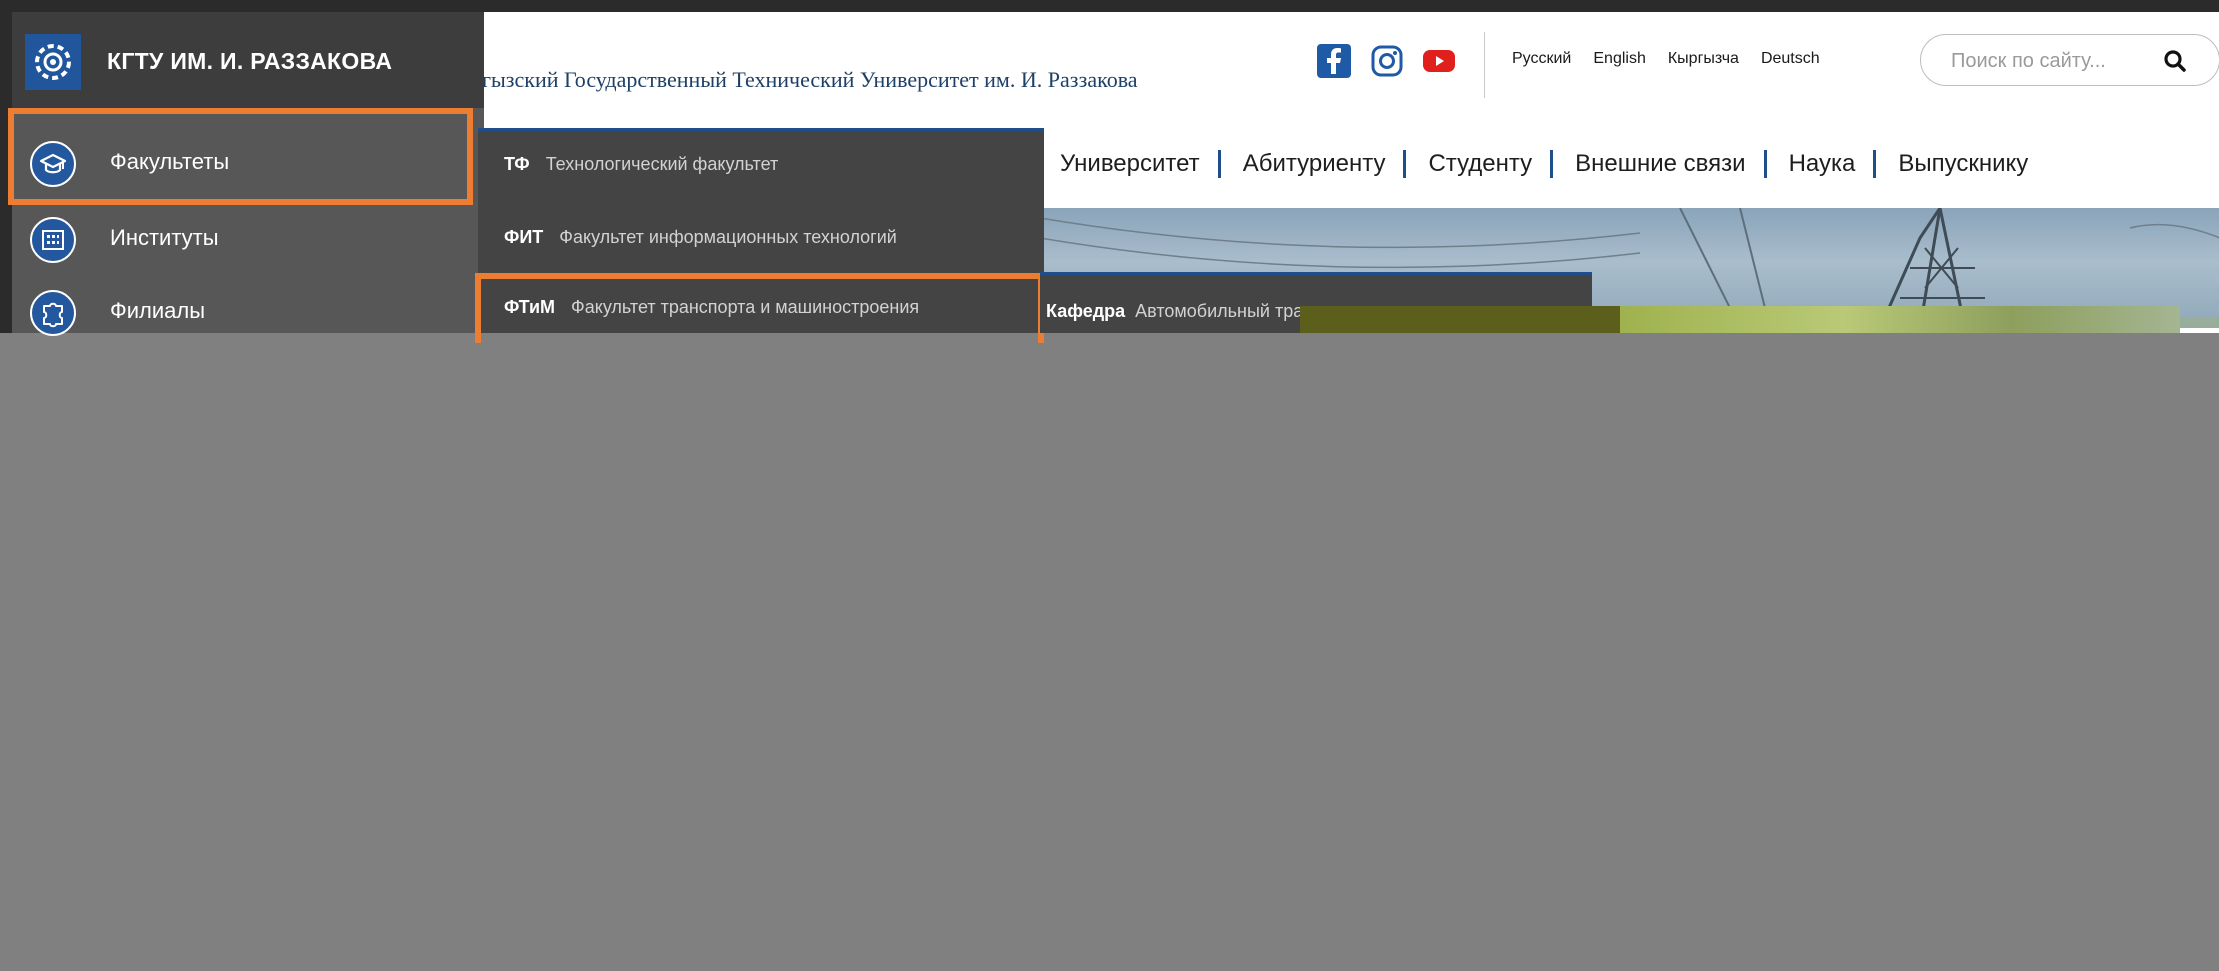 This screenshot has height=971, width=2219. Describe the element at coordinates (248, 319) in the screenshot. I see `sidebar-item-branches: Филиалы` at that location.